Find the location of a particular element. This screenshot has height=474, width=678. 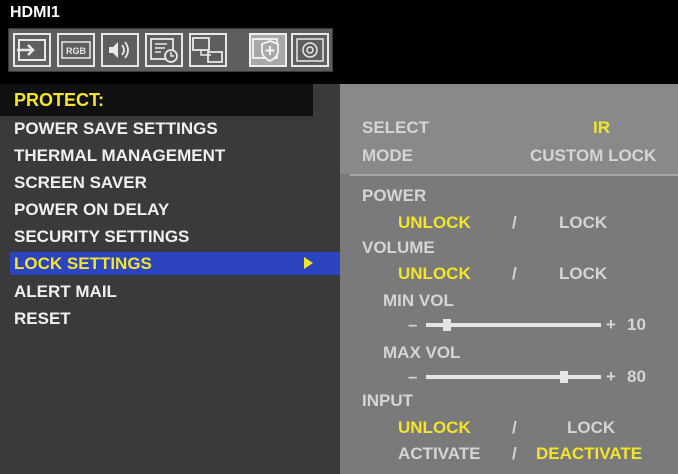

schedule-icon is located at coordinates (164, 50).